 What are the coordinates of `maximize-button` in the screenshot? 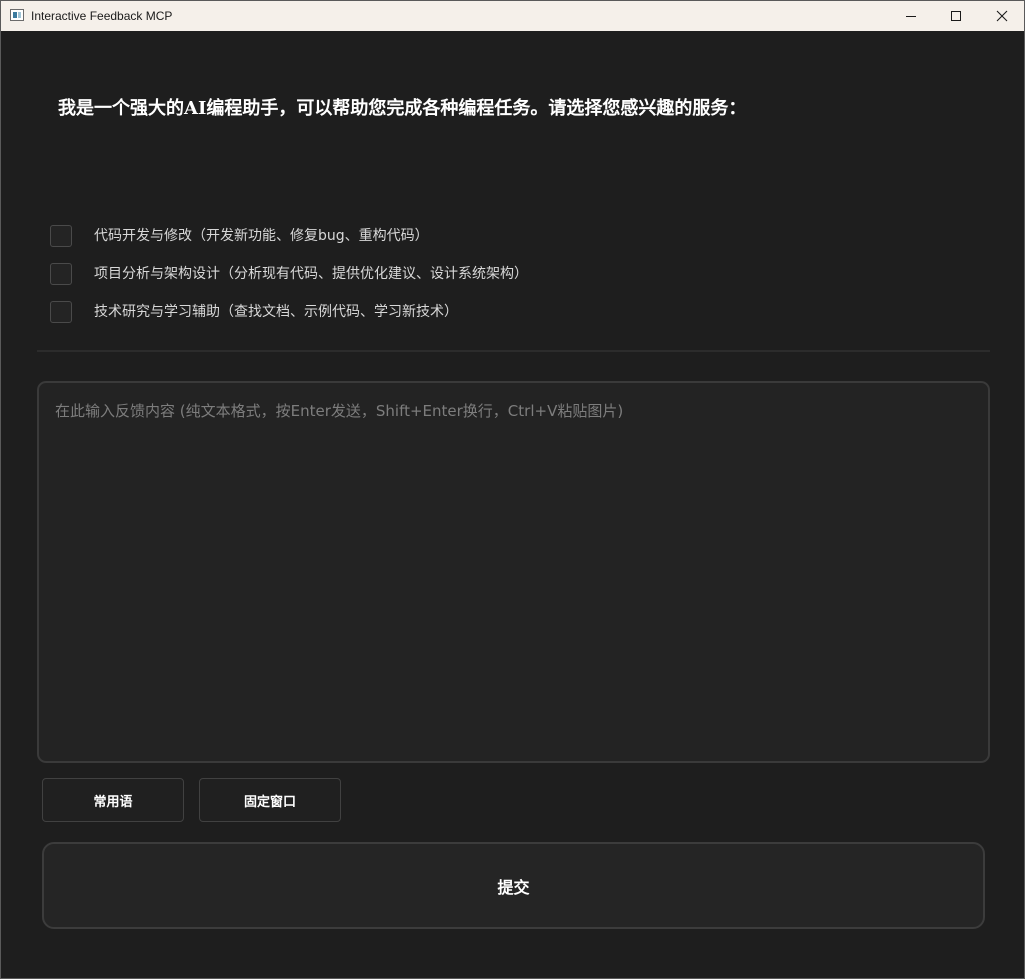 It's located at (956, 16).